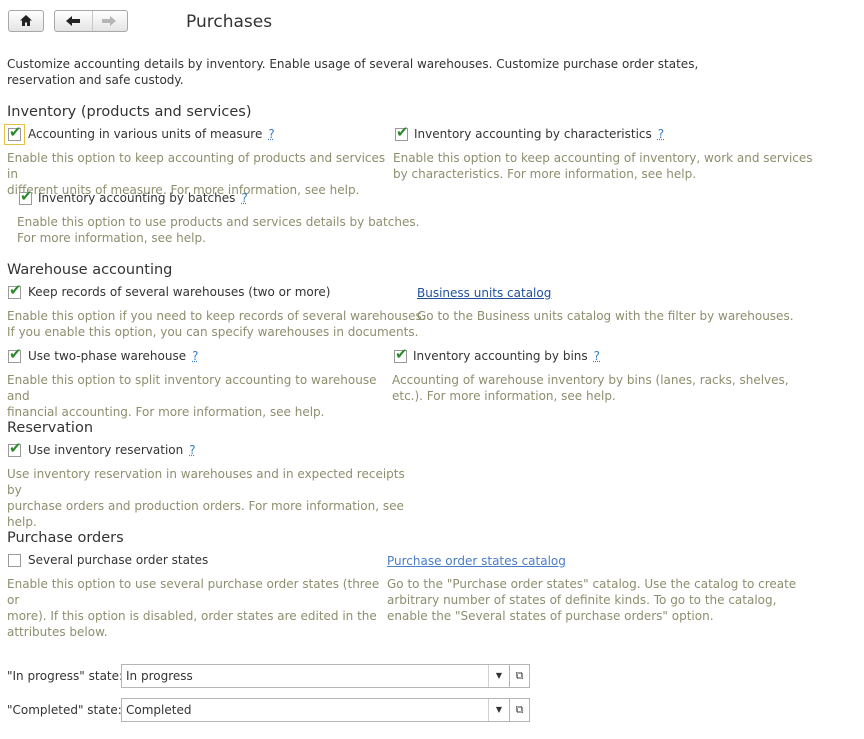  Describe the element at coordinates (315, 676) in the screenshot. I see `in-progress-state-select: In progress ▼` at that location.